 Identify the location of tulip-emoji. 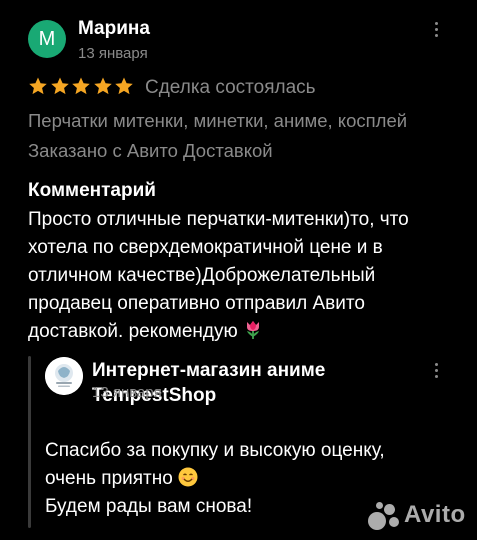
(253, 330).